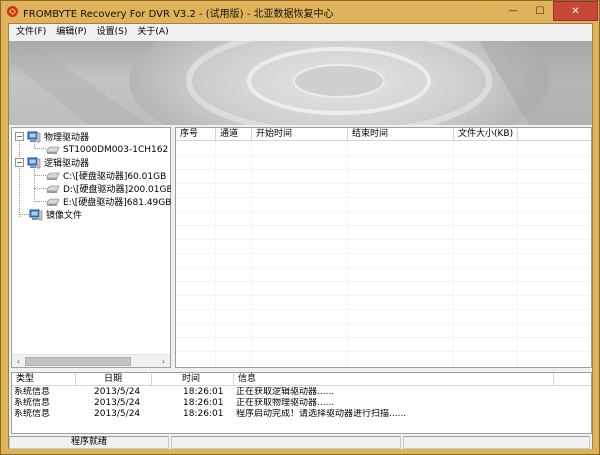  Describe the element at coordinates (401, 134) in the screenshot. I see `column-header-end-time: 结束时间` at that location.